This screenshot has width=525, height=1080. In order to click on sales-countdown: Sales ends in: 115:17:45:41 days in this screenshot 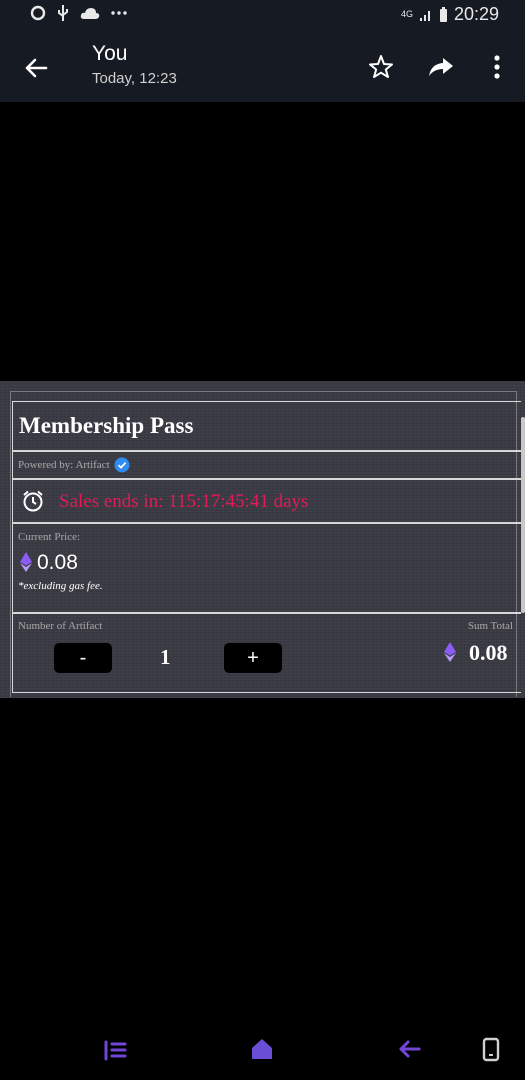, I will do `click(184, 501)`.